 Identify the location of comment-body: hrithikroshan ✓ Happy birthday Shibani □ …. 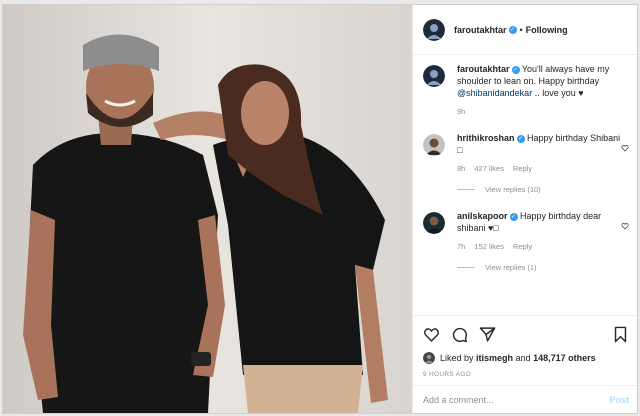
(539, 153).